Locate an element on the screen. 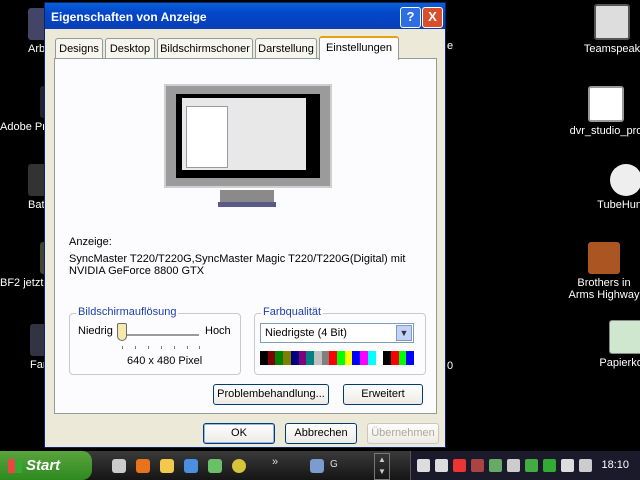  chevron-icon: » is located at coordinates (275, 462).